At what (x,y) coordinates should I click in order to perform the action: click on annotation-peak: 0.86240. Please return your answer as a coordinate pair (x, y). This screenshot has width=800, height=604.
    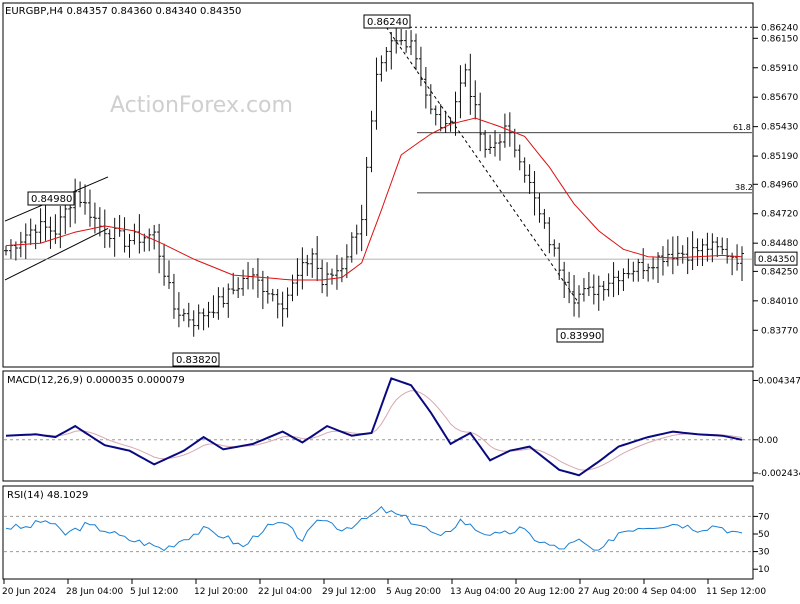
    Looking at the image, I should click on (387, 22).